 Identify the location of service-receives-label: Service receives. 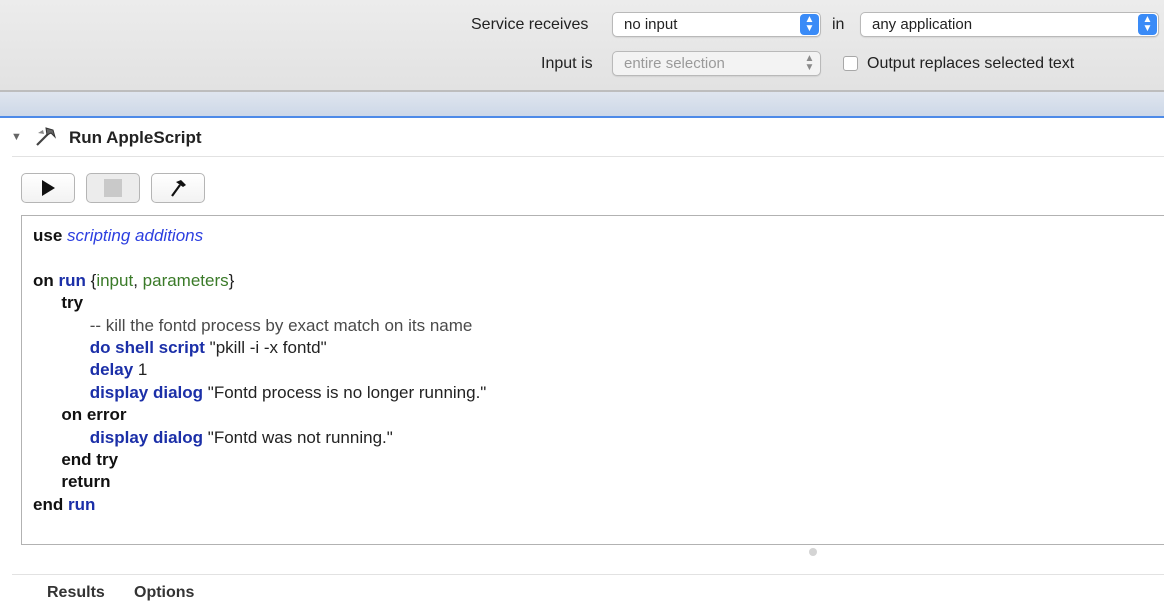
(530, 24).